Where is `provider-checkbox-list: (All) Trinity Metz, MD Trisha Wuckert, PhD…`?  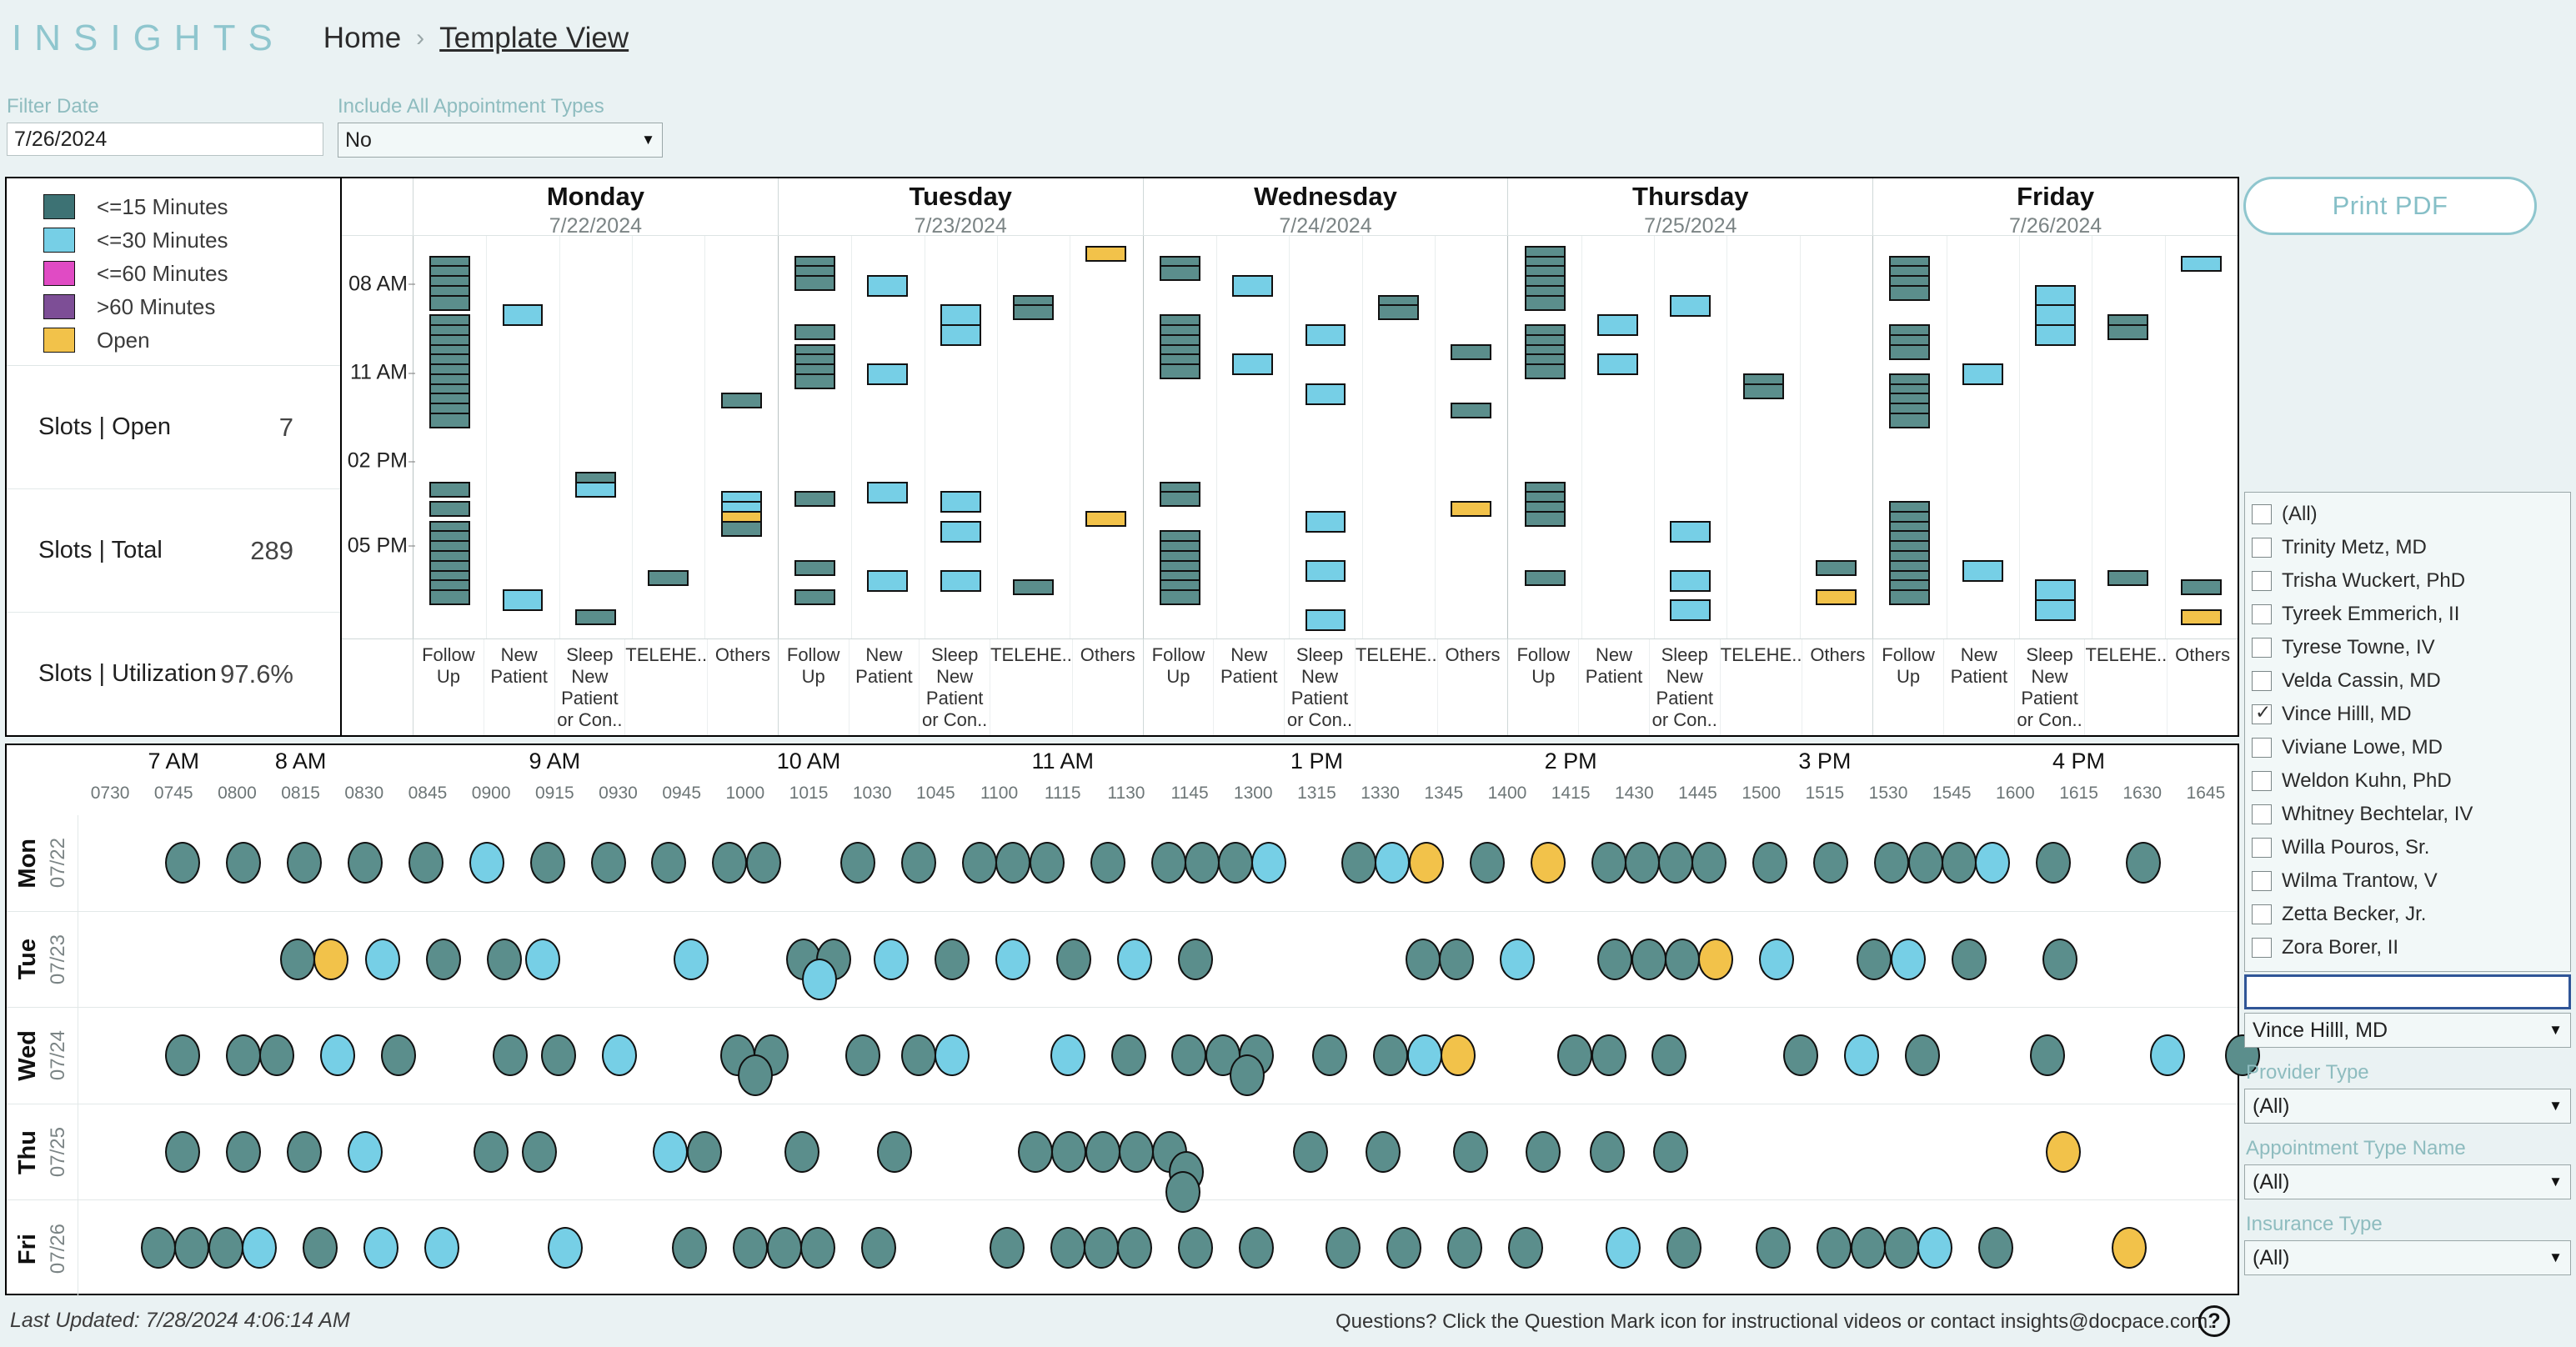 provider-checkbox-list: (All) Trinity Metz, MD Trisha Wuckert, PhD… is located at coordinates (2407, 732).